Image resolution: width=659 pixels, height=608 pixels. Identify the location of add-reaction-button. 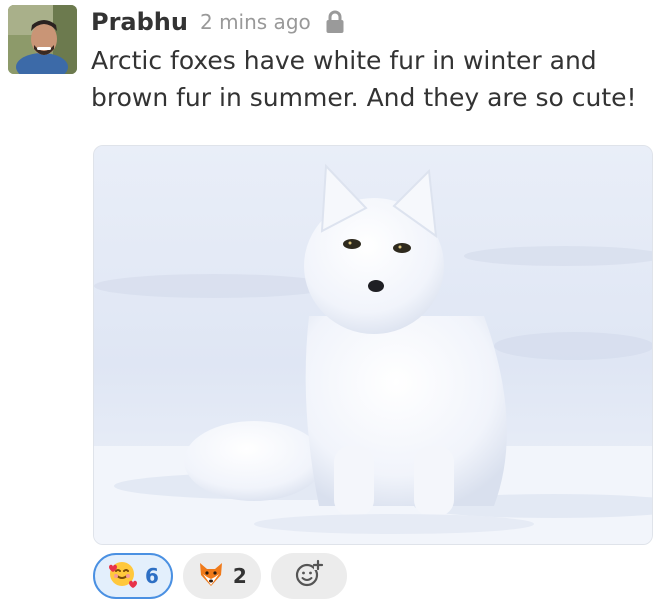
(308, 576).